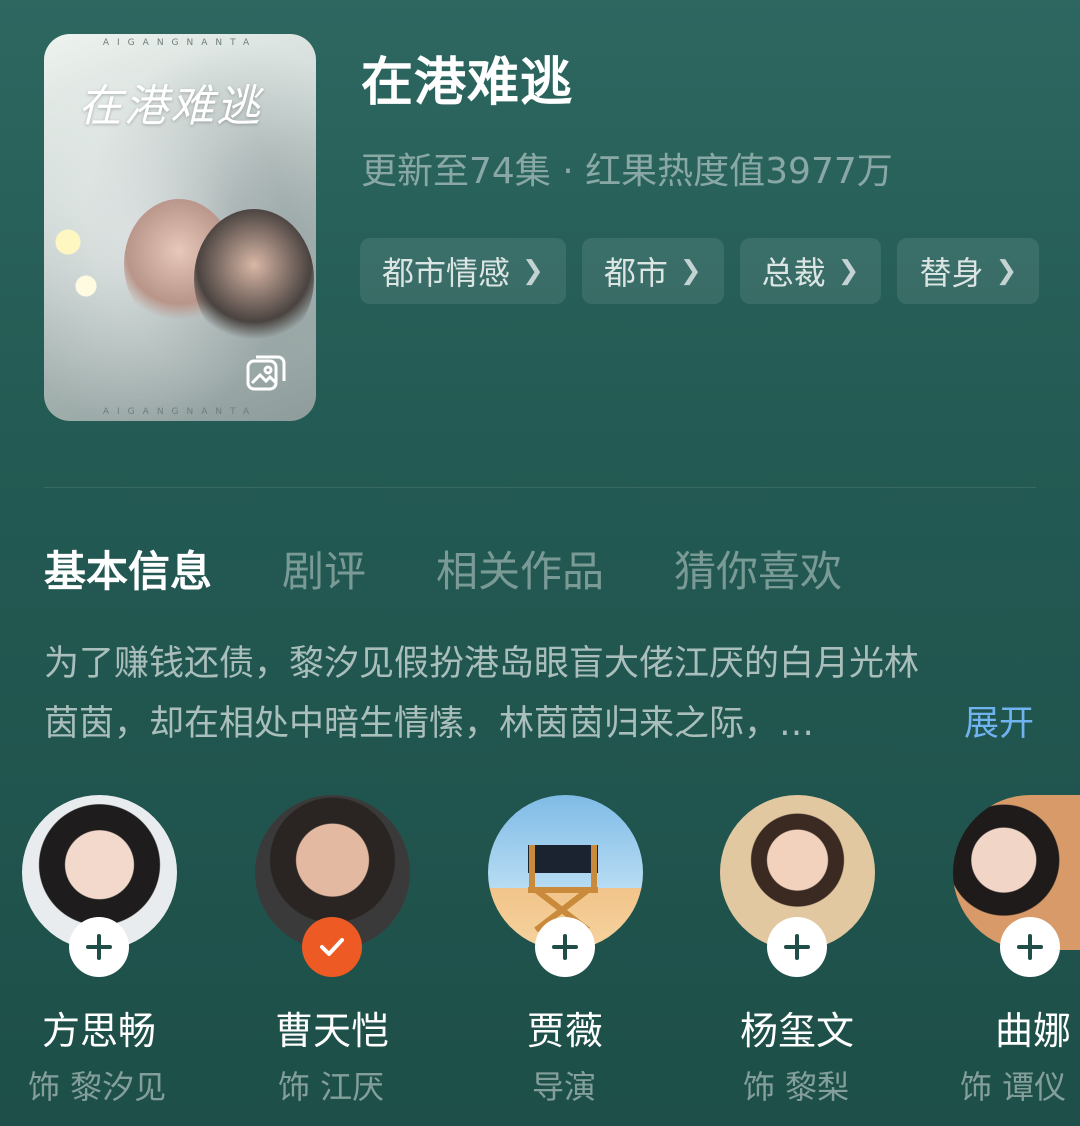 The image size is (1080, 1126). Describe the element at coordinates (999, 724) in the screenshot. I see `expand-link: 展开` at that location.